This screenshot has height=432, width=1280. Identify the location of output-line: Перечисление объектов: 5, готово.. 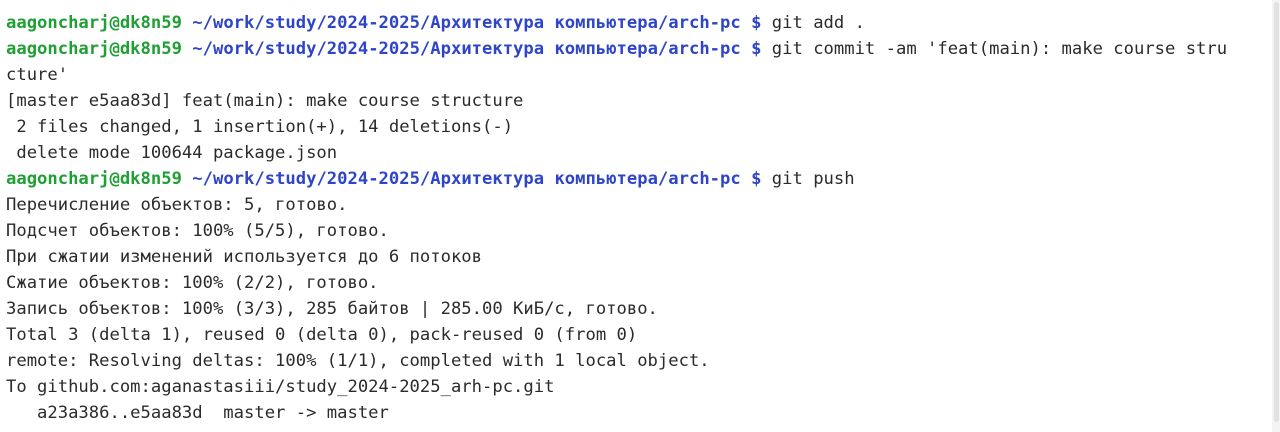
(177, 205).